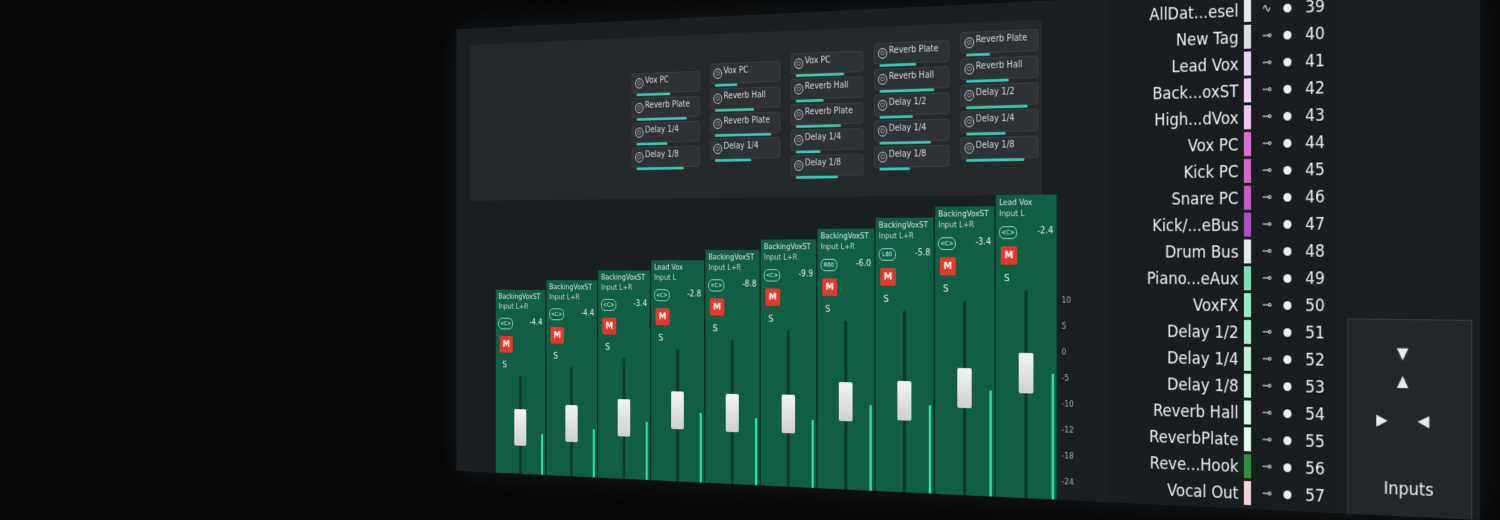 The height and width of the screenshot is (520, 1500). I want to click on pan-knob: L60, so click(887, 254).